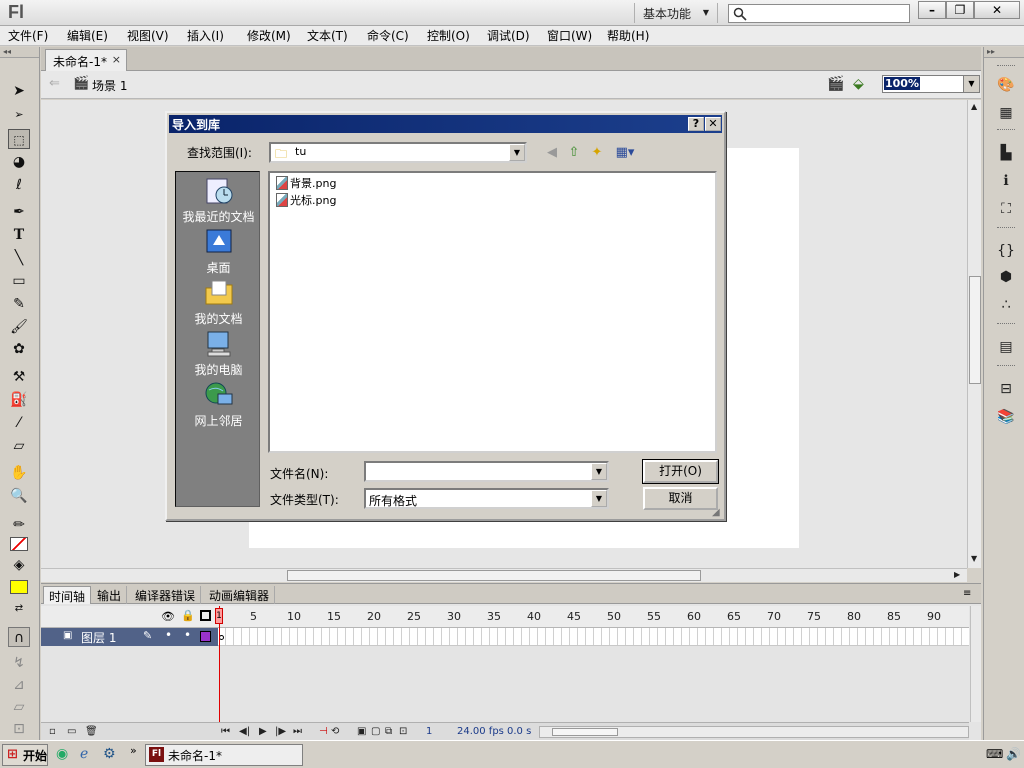  Describe the element at coordinates (224, 755) in the screenshot. I see `taskbar-flash-window: Fl 未命名-1*` at that location.